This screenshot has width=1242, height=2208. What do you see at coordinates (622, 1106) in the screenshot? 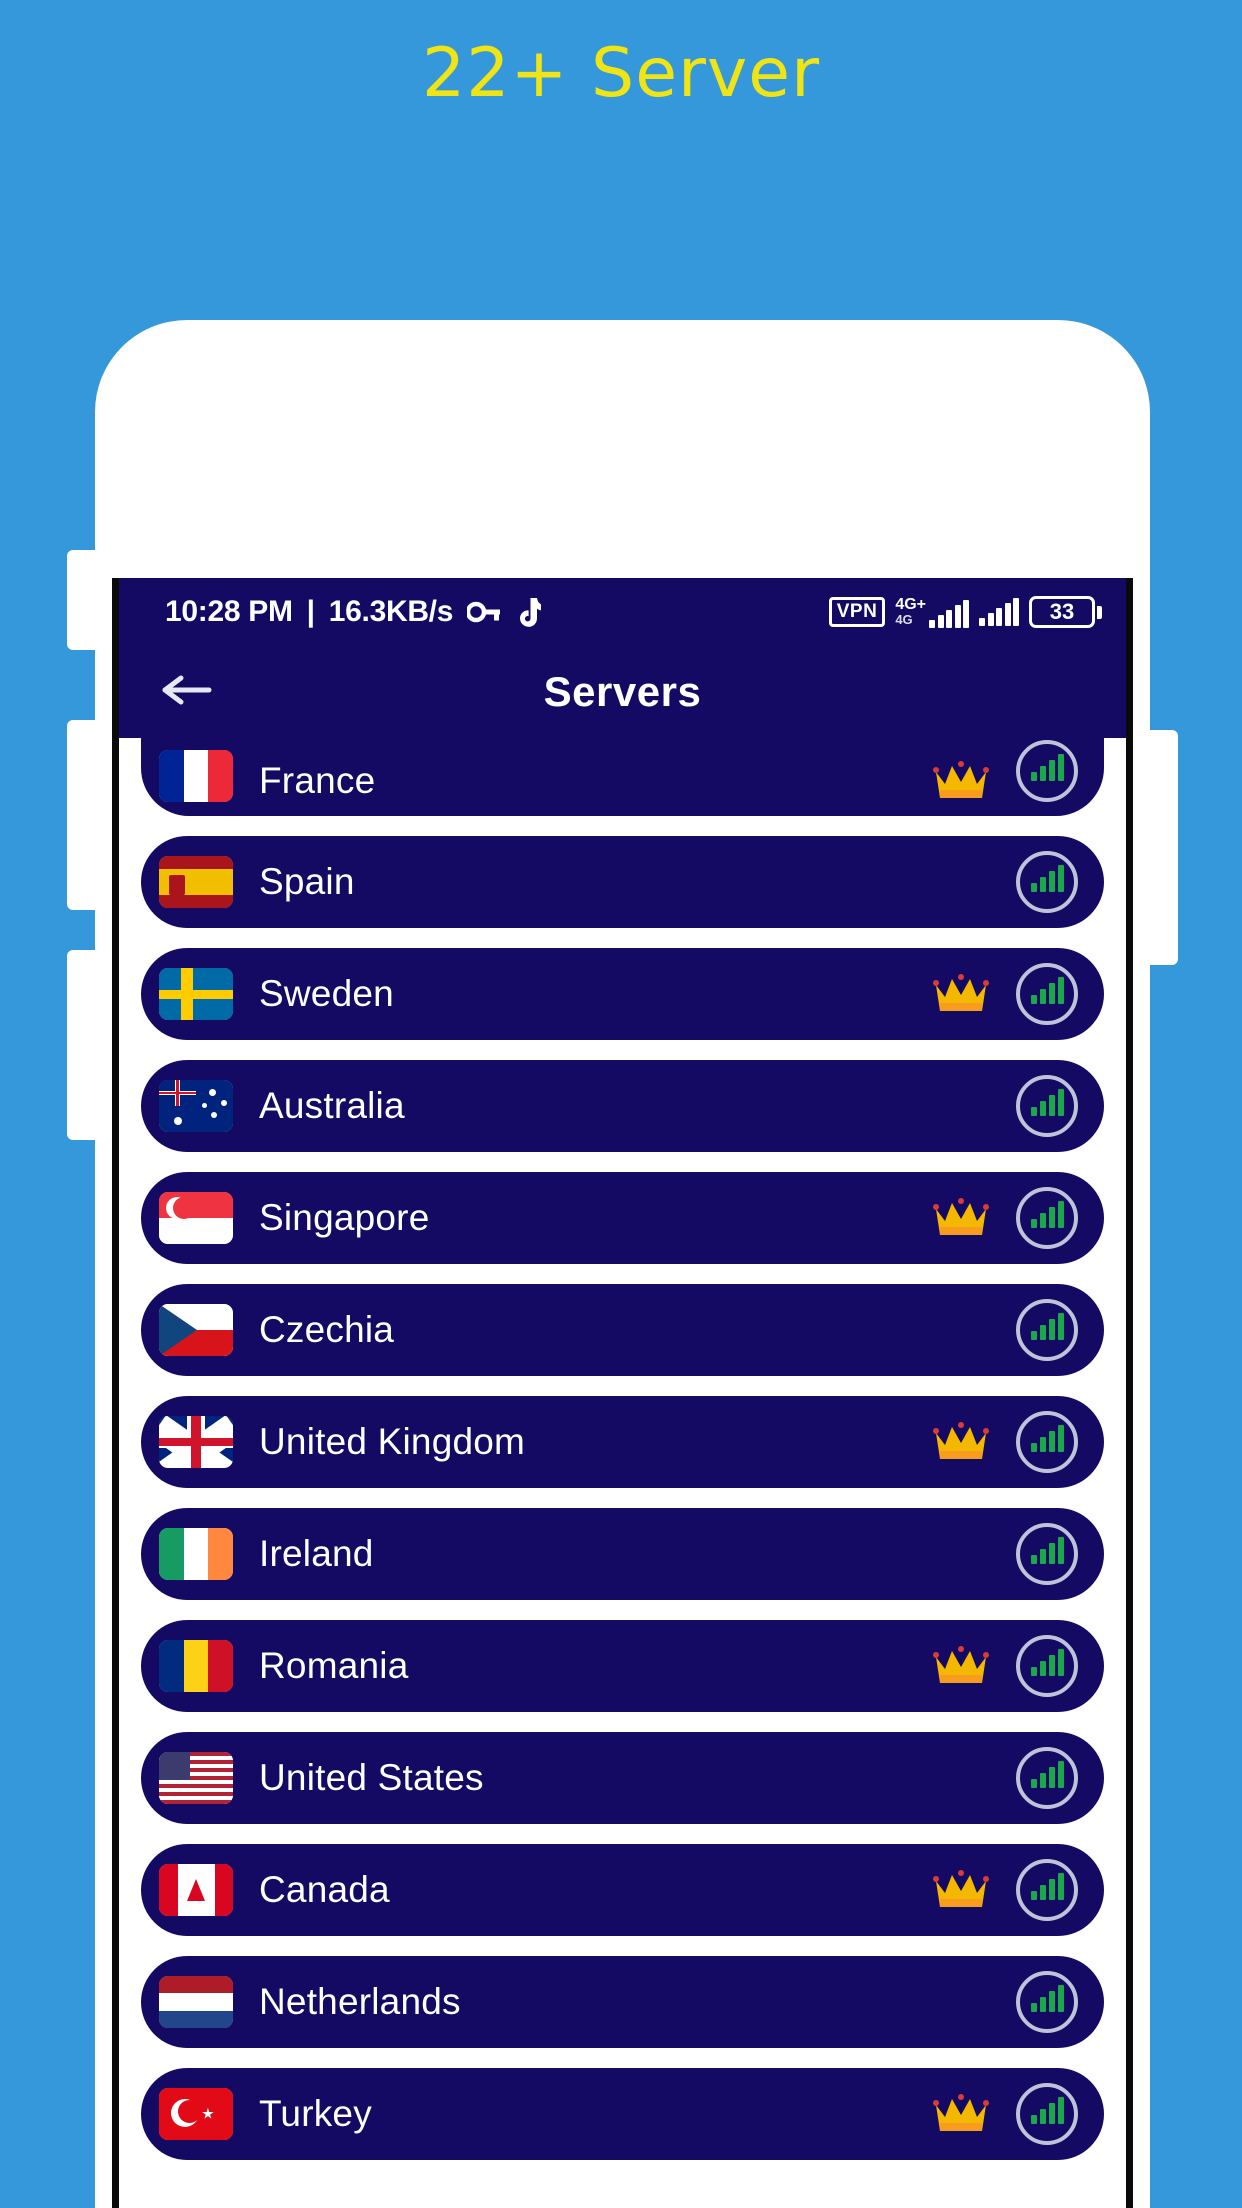
I see `server-row: Australia` at bounding box center [622, 1106].